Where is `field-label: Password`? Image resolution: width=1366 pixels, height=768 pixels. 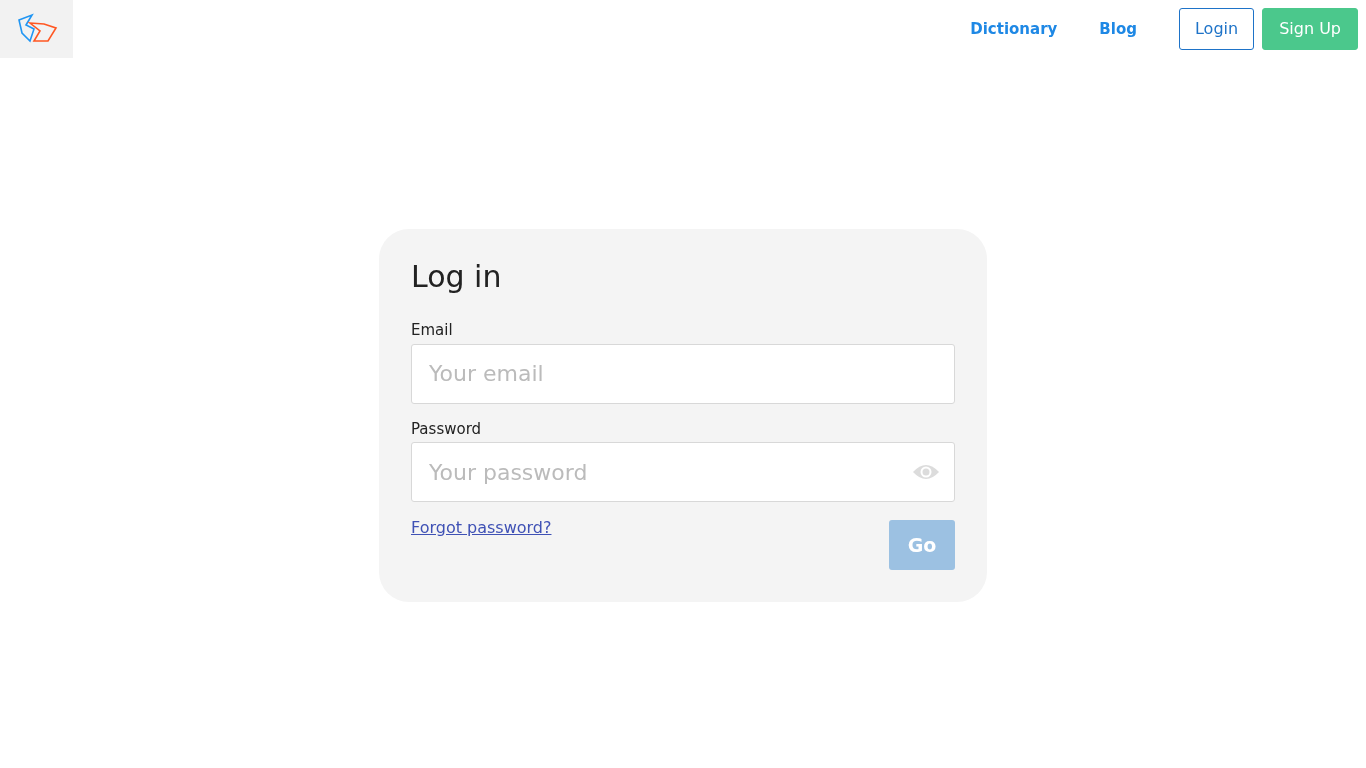 field-label: Password is located at coordinates (447, 429).